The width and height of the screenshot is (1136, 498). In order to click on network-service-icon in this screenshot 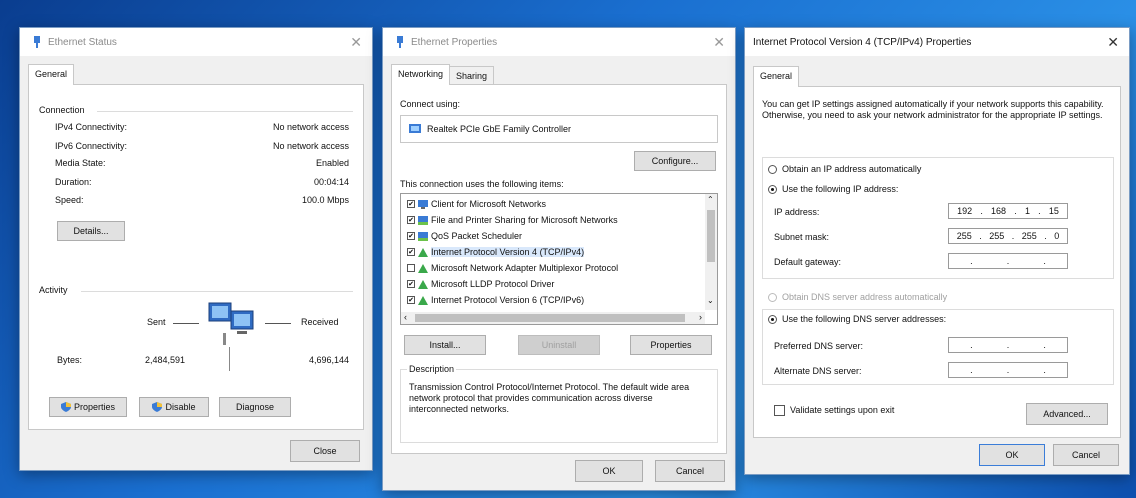, I will do `click(423, 220)`.